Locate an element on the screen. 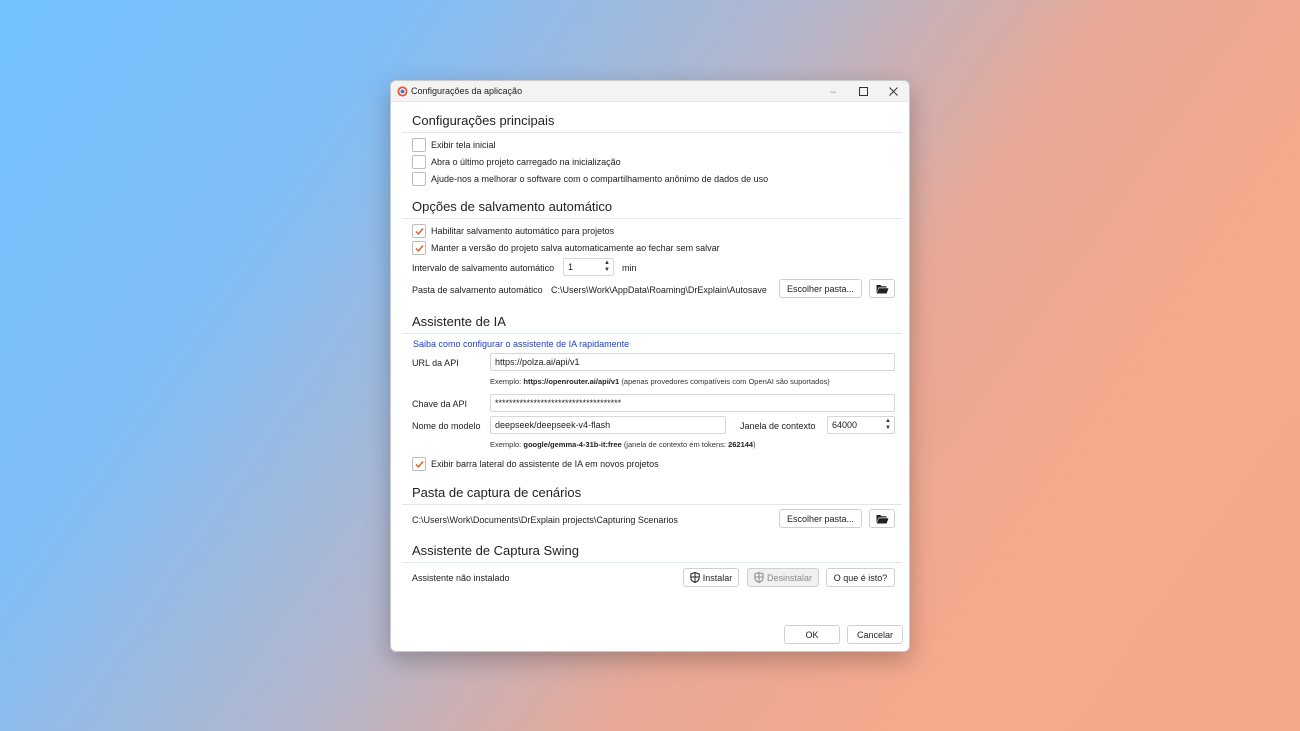 Image resolution: width=1300 pixels, height=731 pixels. api-url-hint-prefix: Exemplo: is located at coordinates (506, 381).